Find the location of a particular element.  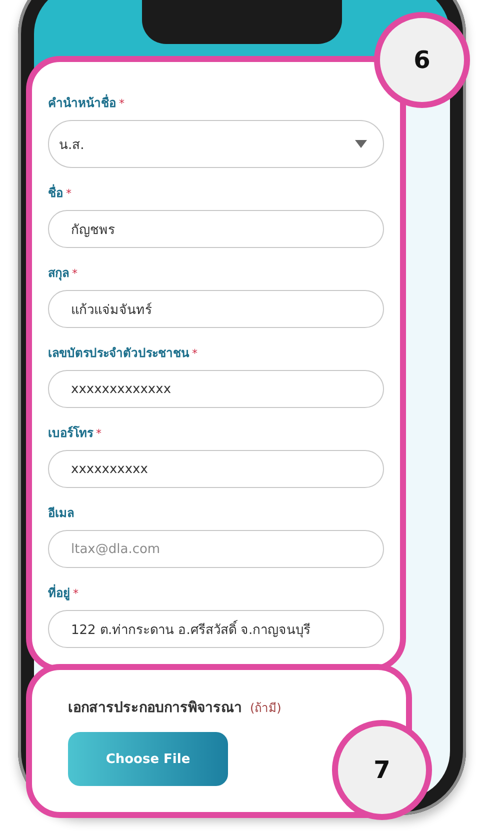

field-label: ที่อยู่ is located at coordinates (59, 593).